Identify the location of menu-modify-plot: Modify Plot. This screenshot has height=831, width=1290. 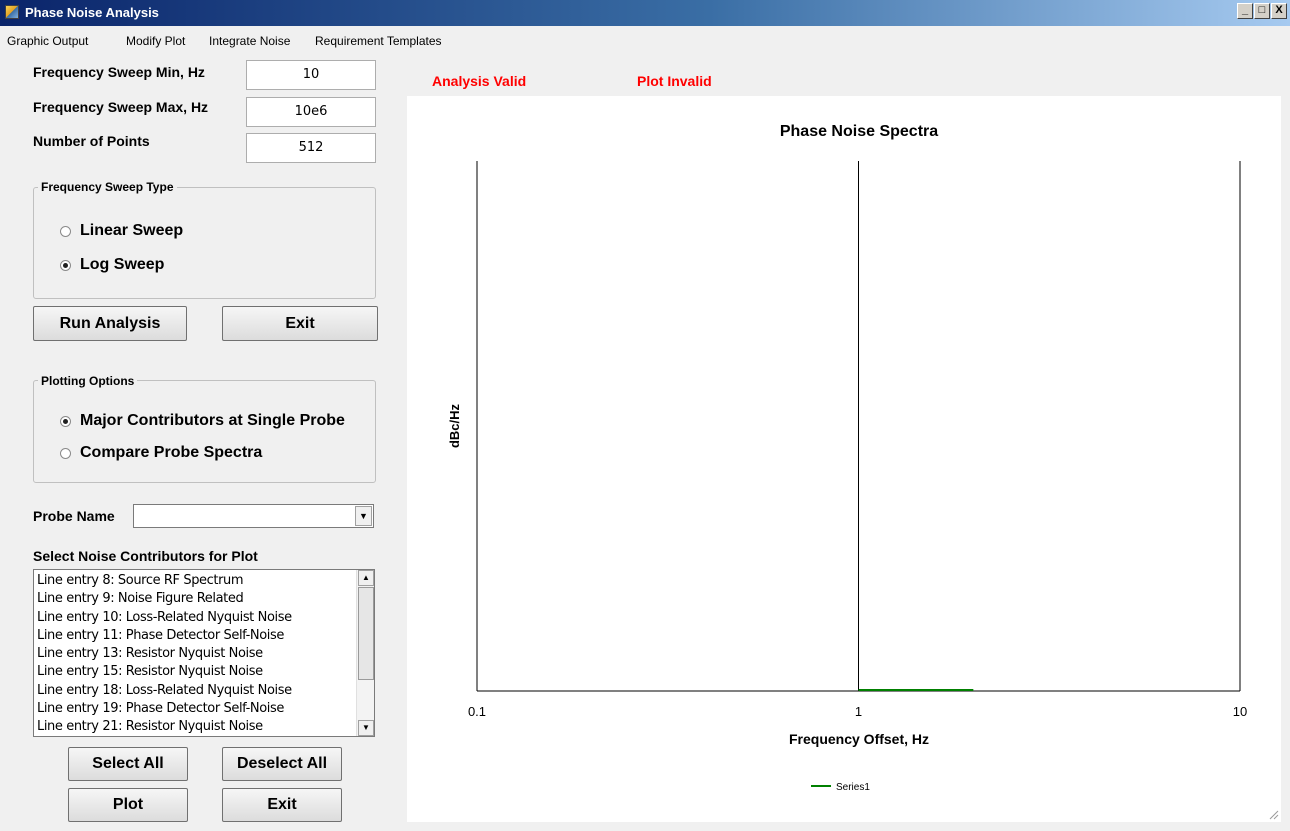
(155, 41).